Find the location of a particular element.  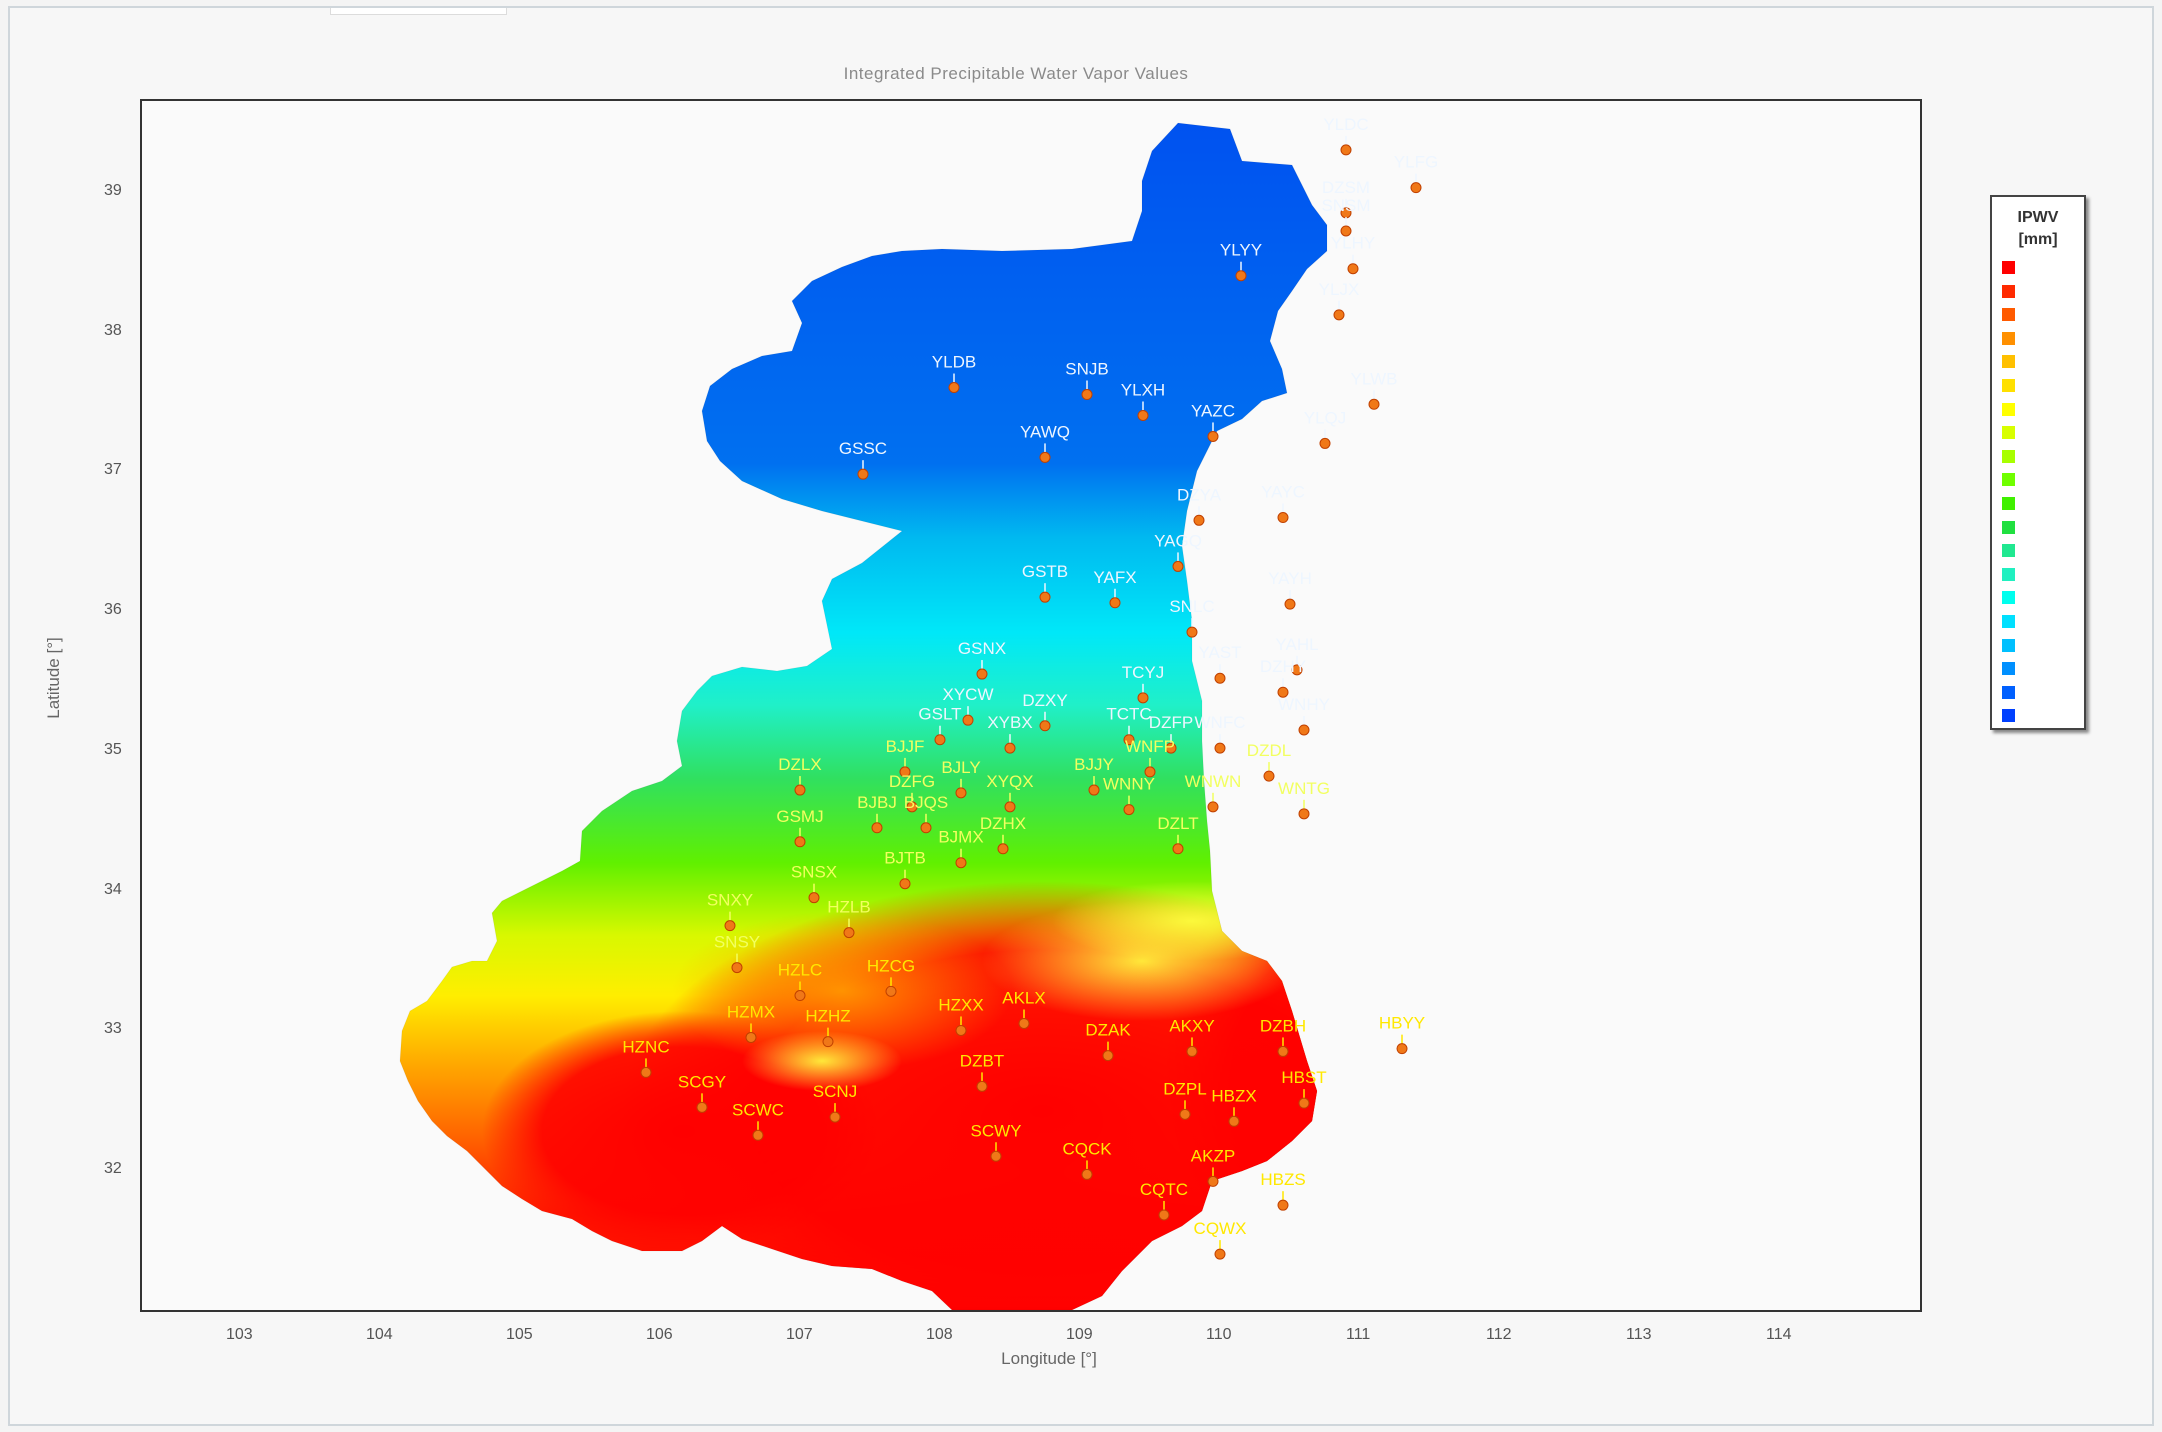

station-label: XYBX is located at coordinates (1009, 722).